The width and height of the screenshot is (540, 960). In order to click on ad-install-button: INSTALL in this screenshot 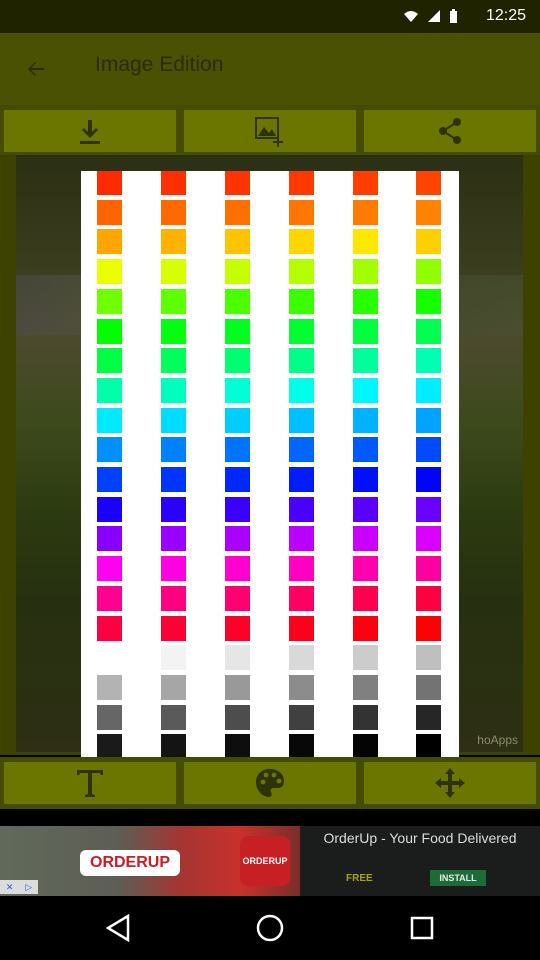, I will do `click(458, 878)`.